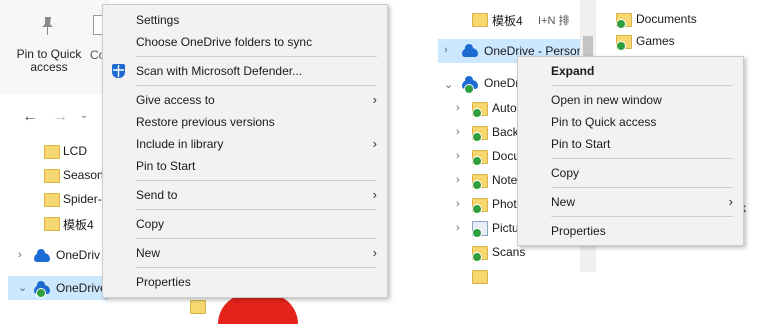 Image resolution: width=758 pixels, height=324 pixels. I want to click on menu-item-give-access: Give access to ›, so click(245, 100).